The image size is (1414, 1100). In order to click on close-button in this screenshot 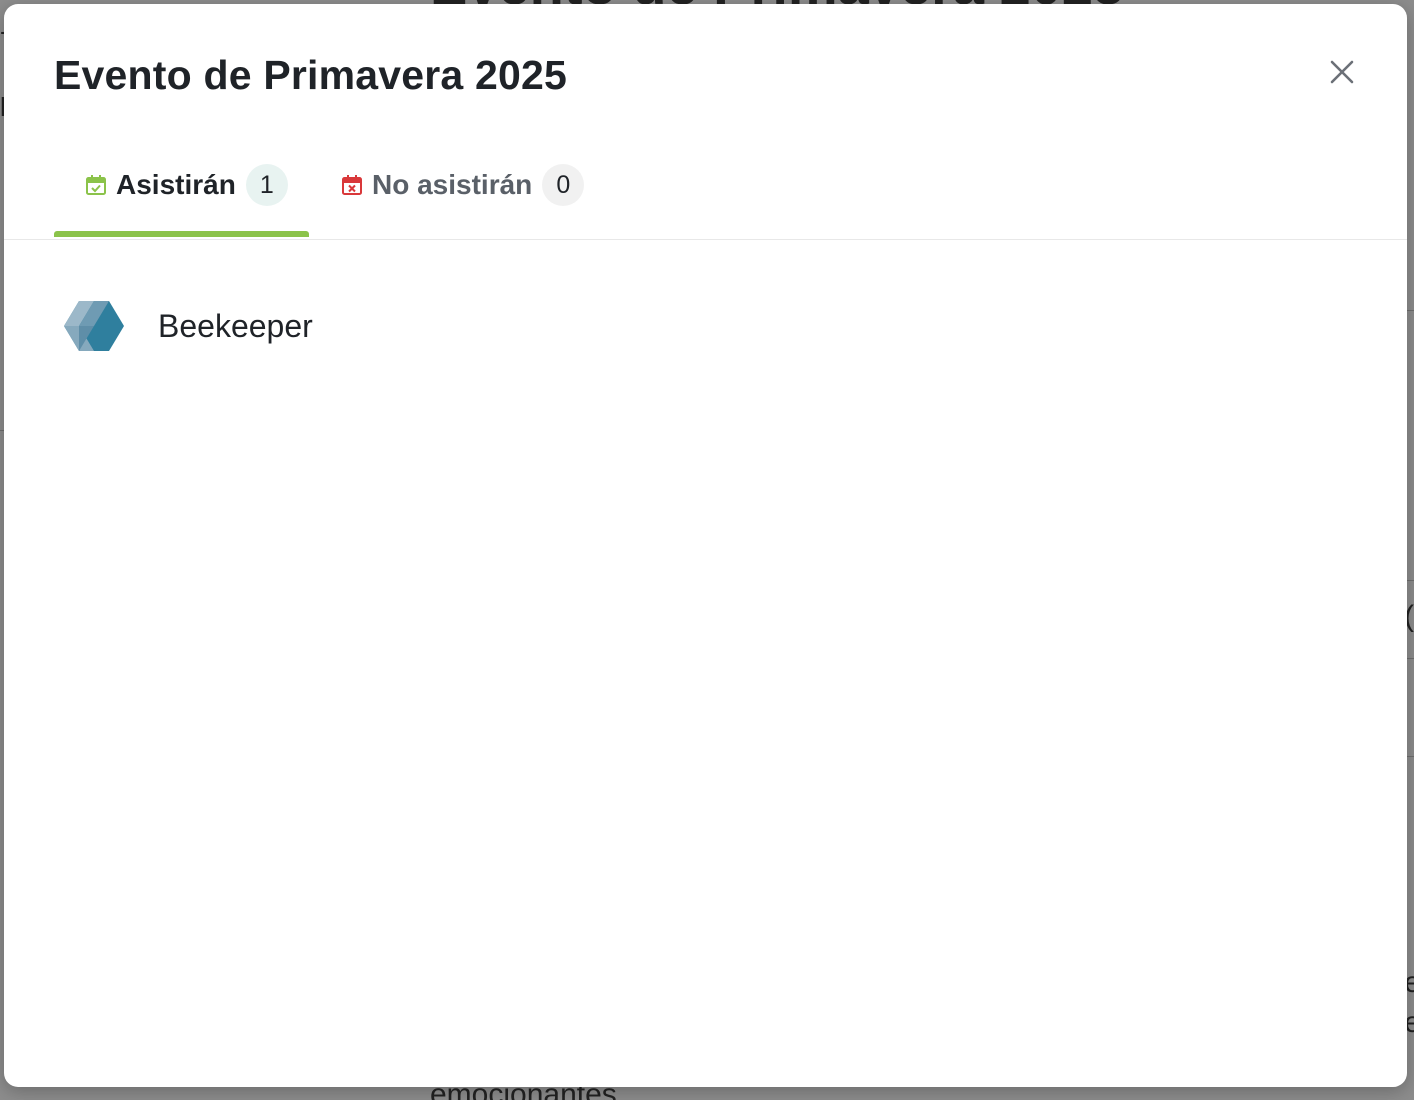, I will do `click(1342, 72)`.